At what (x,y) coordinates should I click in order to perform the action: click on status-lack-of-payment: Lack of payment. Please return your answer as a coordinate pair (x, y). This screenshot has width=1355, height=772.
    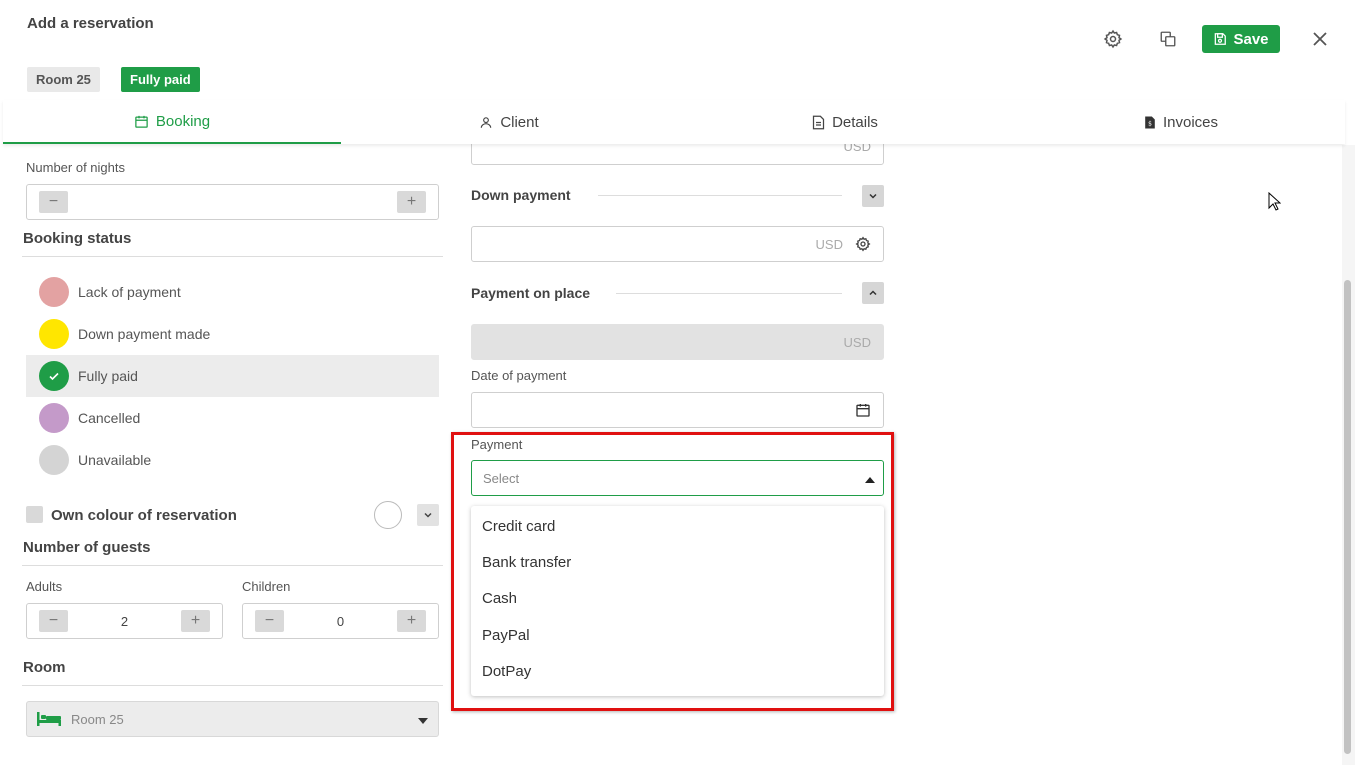
    Looking at the image, I should click on (232, 292).